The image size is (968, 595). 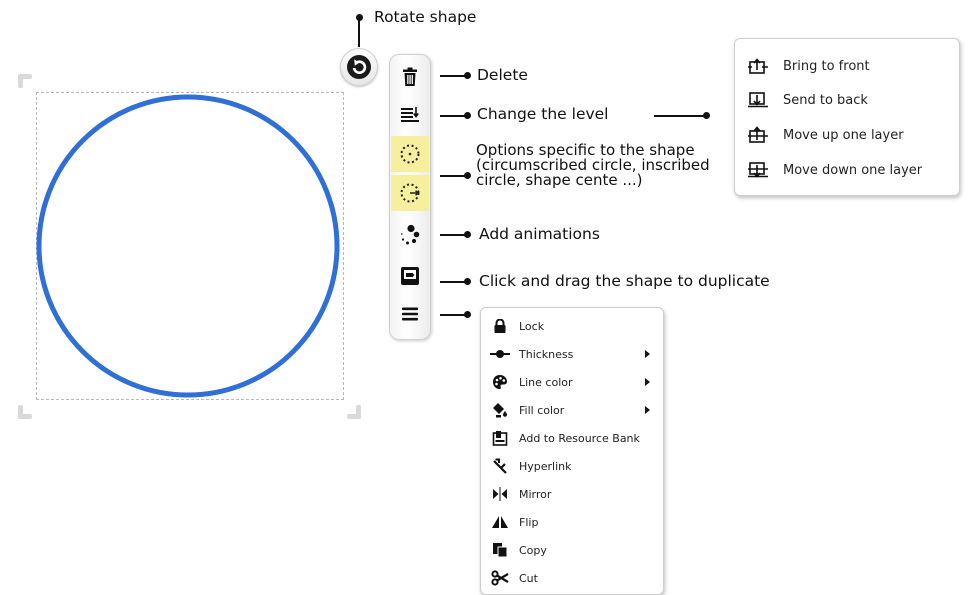 I want to click on menu-item-label: Move down one layer, so click(x=853, y=170).